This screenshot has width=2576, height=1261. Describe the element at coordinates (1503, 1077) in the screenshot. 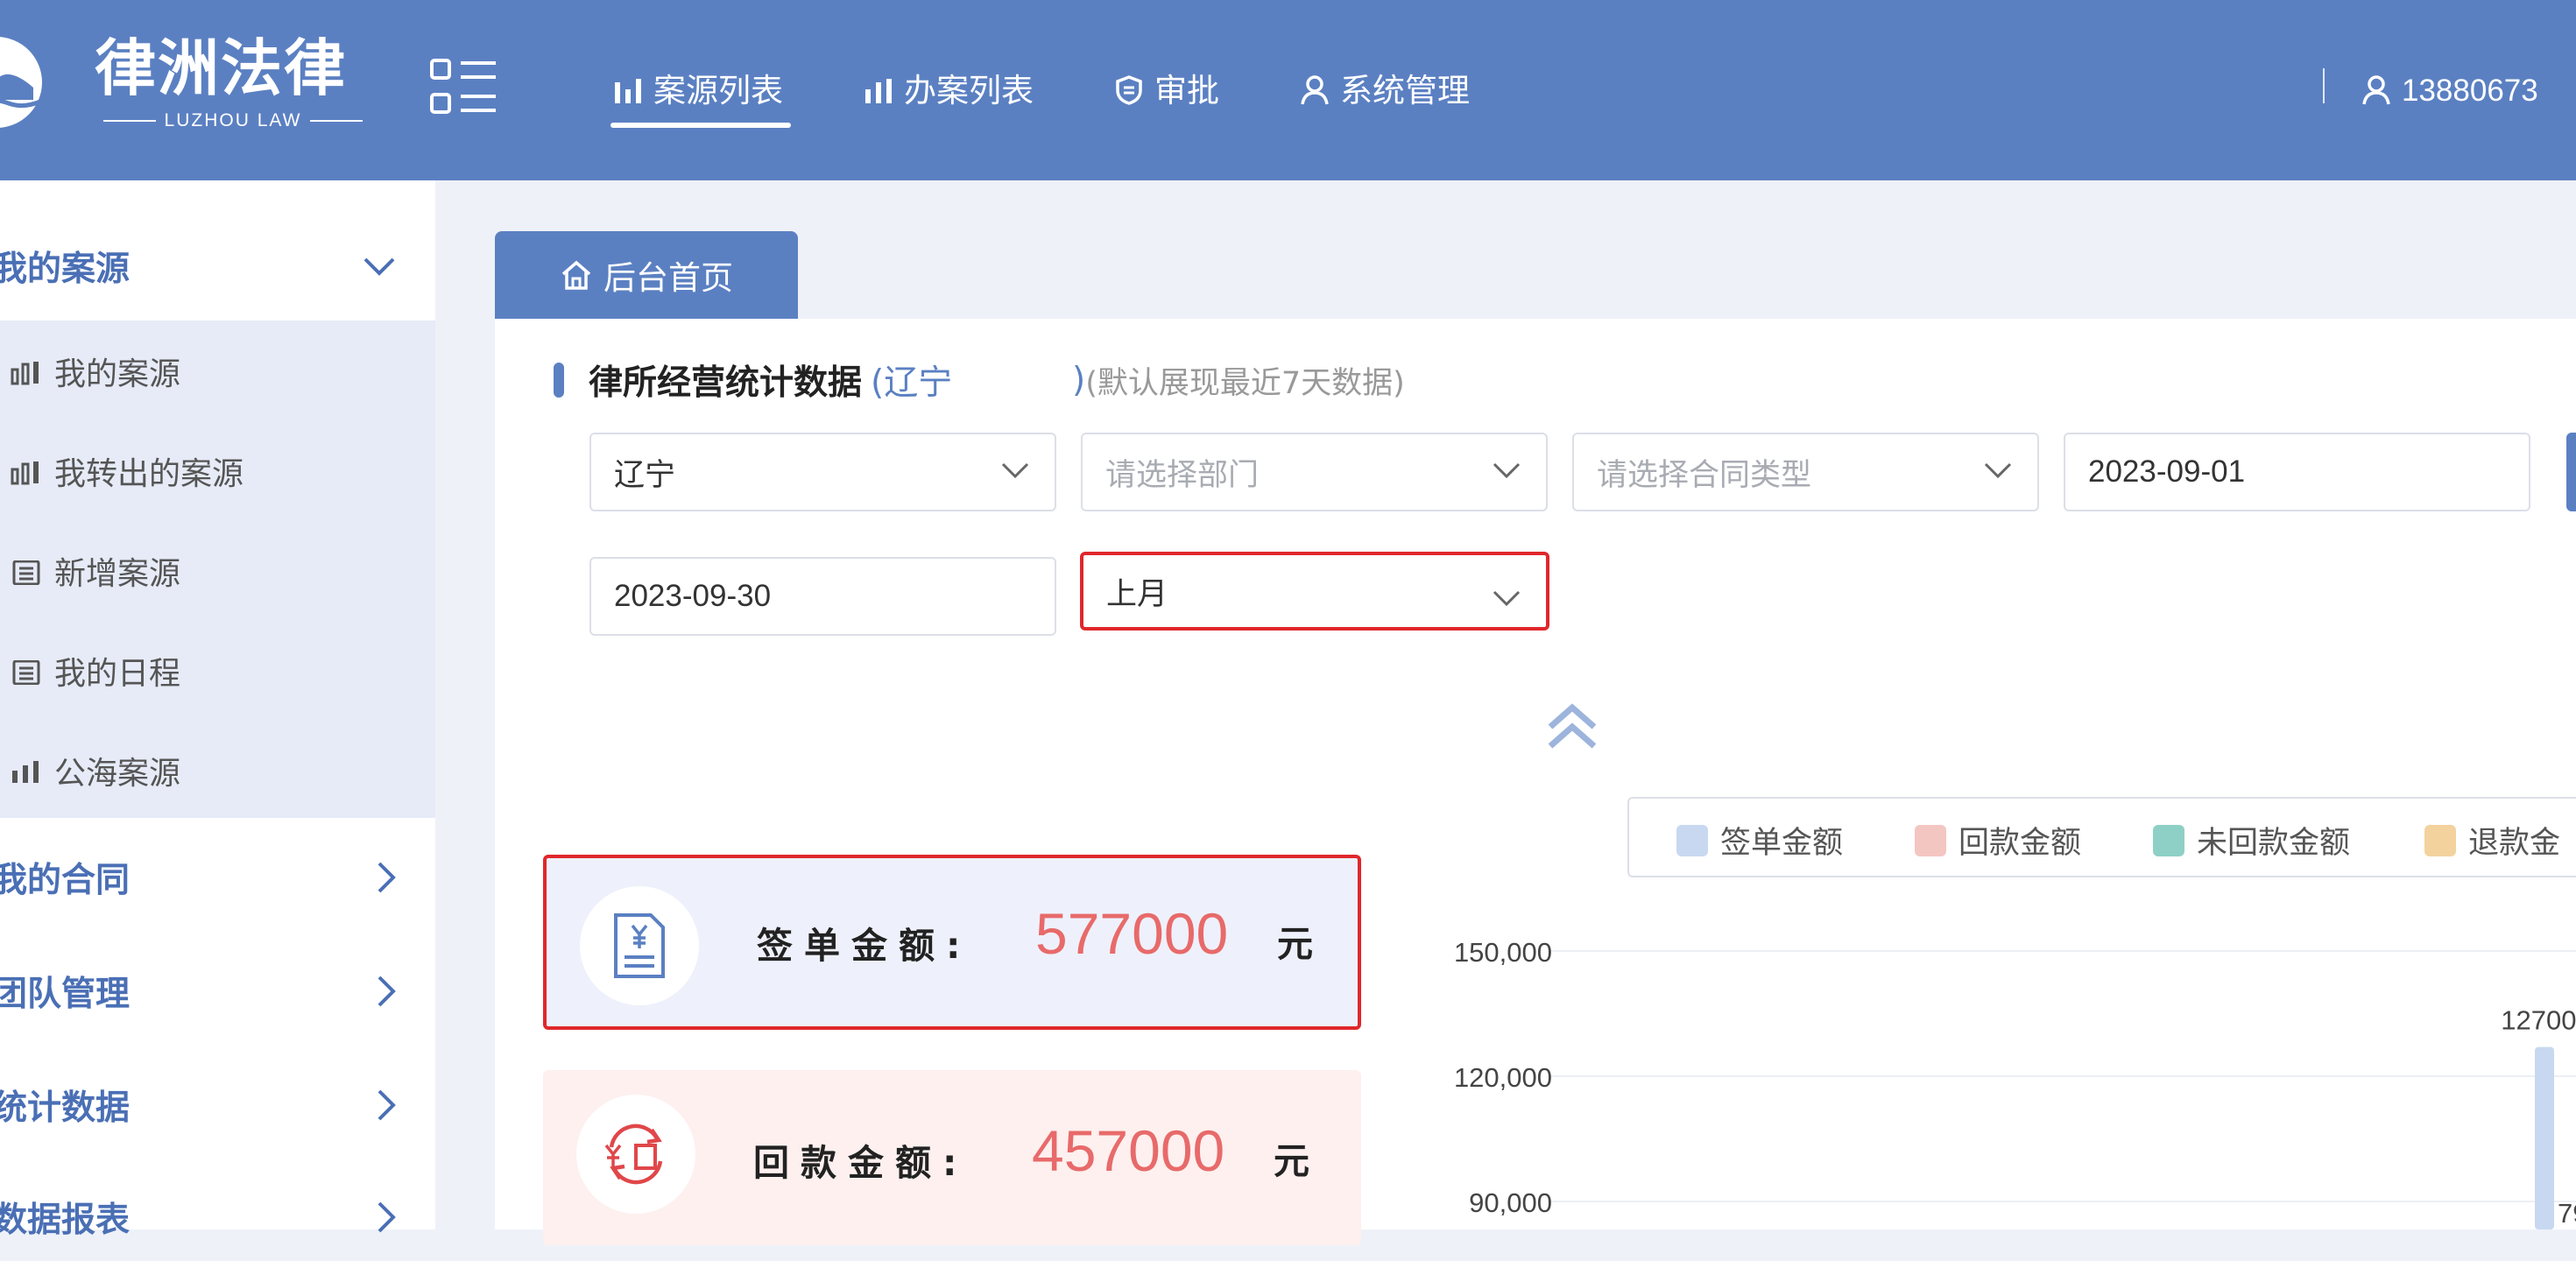

I see `y-tick-label: 120,000` at that location.